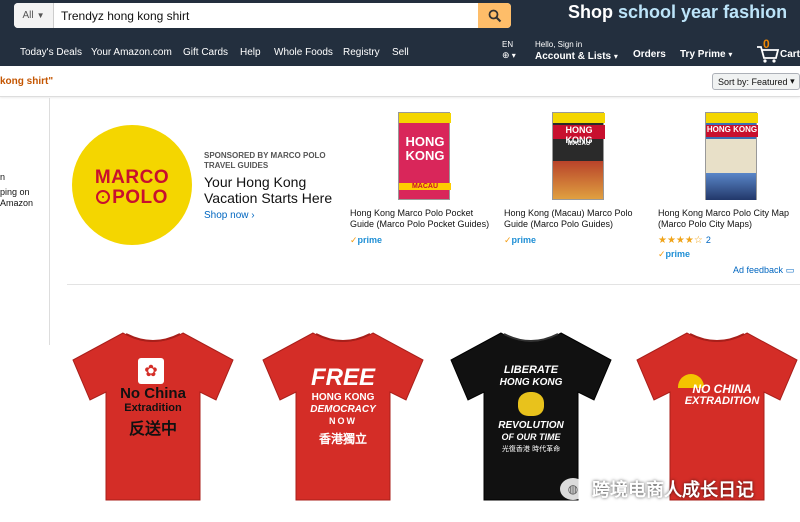 Image resolution: width=800 pixels, height=522 pixels. Describe the element at coordinates (703, 12) in the screenshot. I see `promo-text-fashion: school year fashion` at that location.